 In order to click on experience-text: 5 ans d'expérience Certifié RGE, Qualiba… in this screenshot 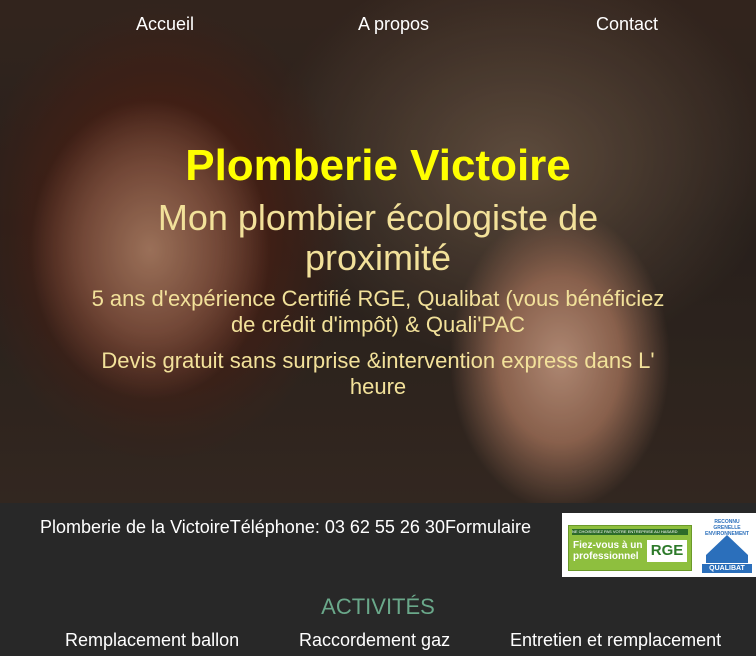, I will do `click(378, 311)`.